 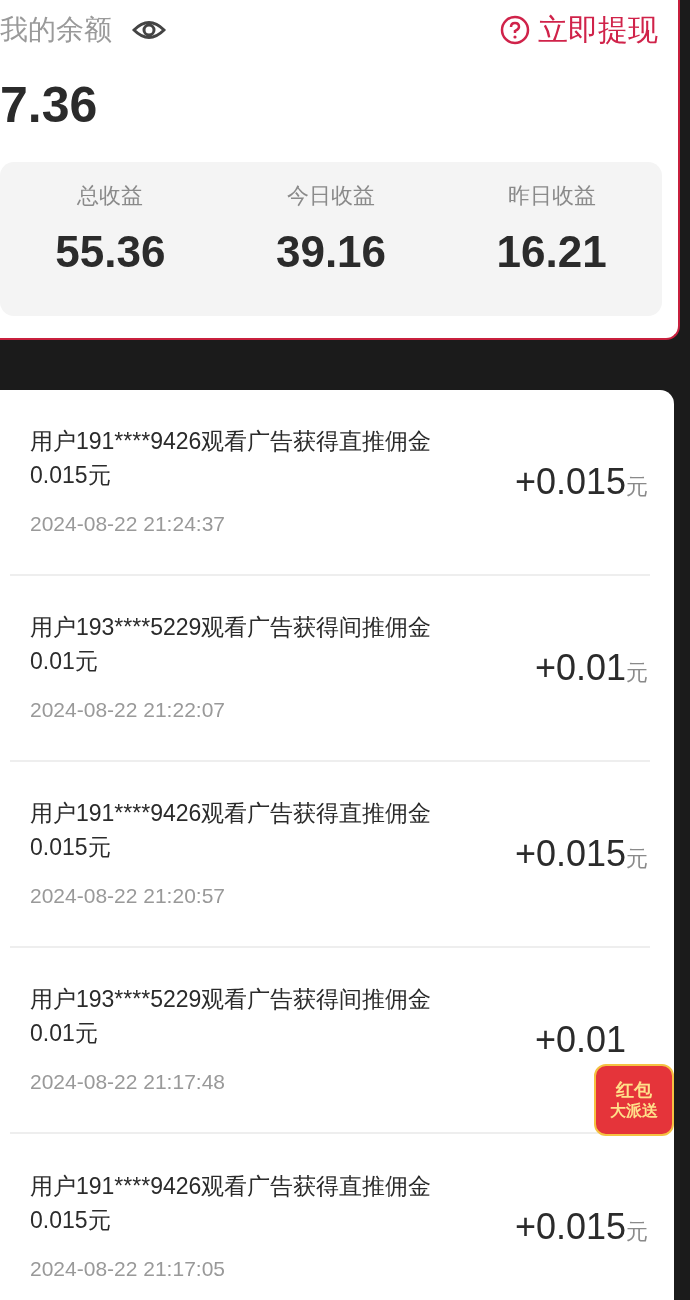 What do you see at coordinates (149, 30) in the screenshot?
I see `eye-icon` at bounding box center [149, 30].